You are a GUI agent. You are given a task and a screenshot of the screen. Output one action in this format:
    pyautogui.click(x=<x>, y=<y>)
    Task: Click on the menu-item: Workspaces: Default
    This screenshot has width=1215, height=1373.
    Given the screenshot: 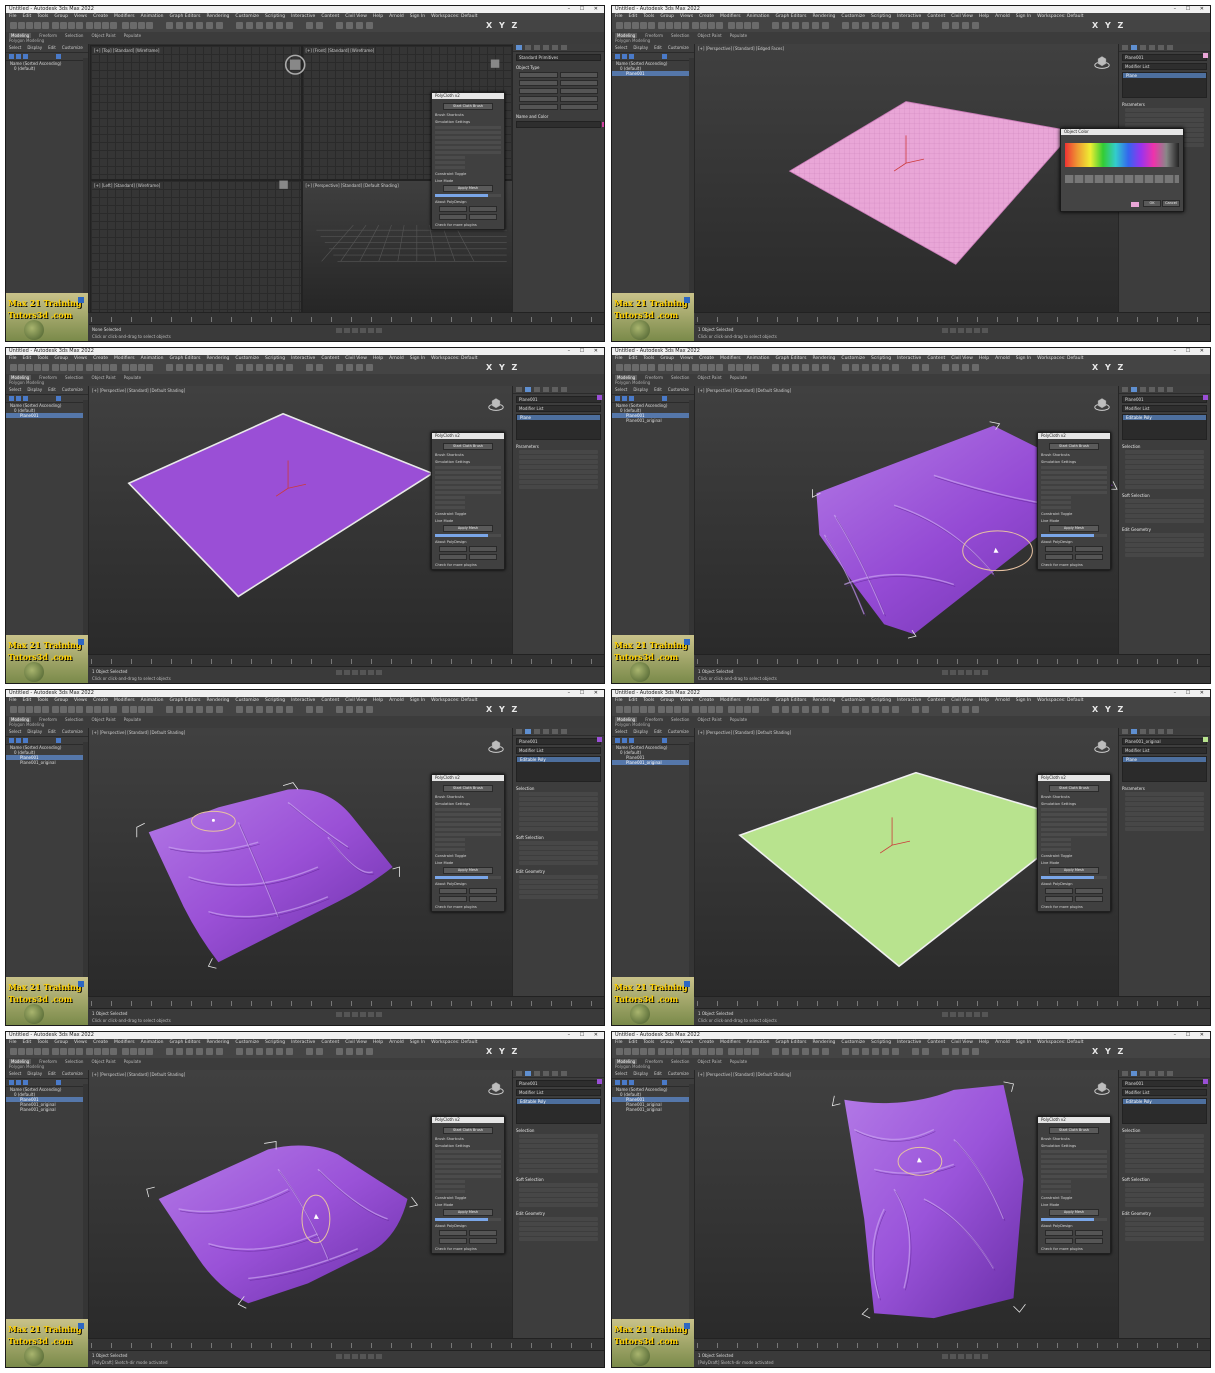 What is the action you would take?
    pyautogui.click(x=454, y=1042)
    